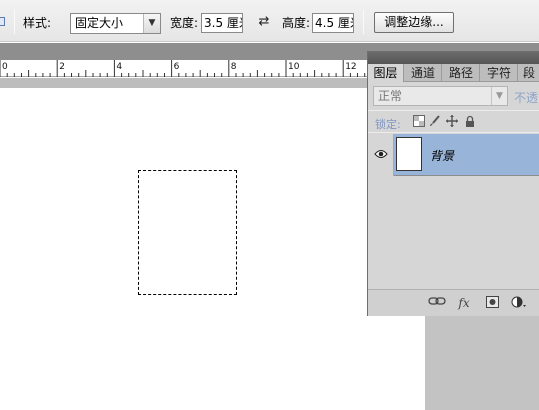  What do you see at coordinates (62, 67) in the screenshot?
I see `ruler-label: 2` at bounding box center [62, 67].